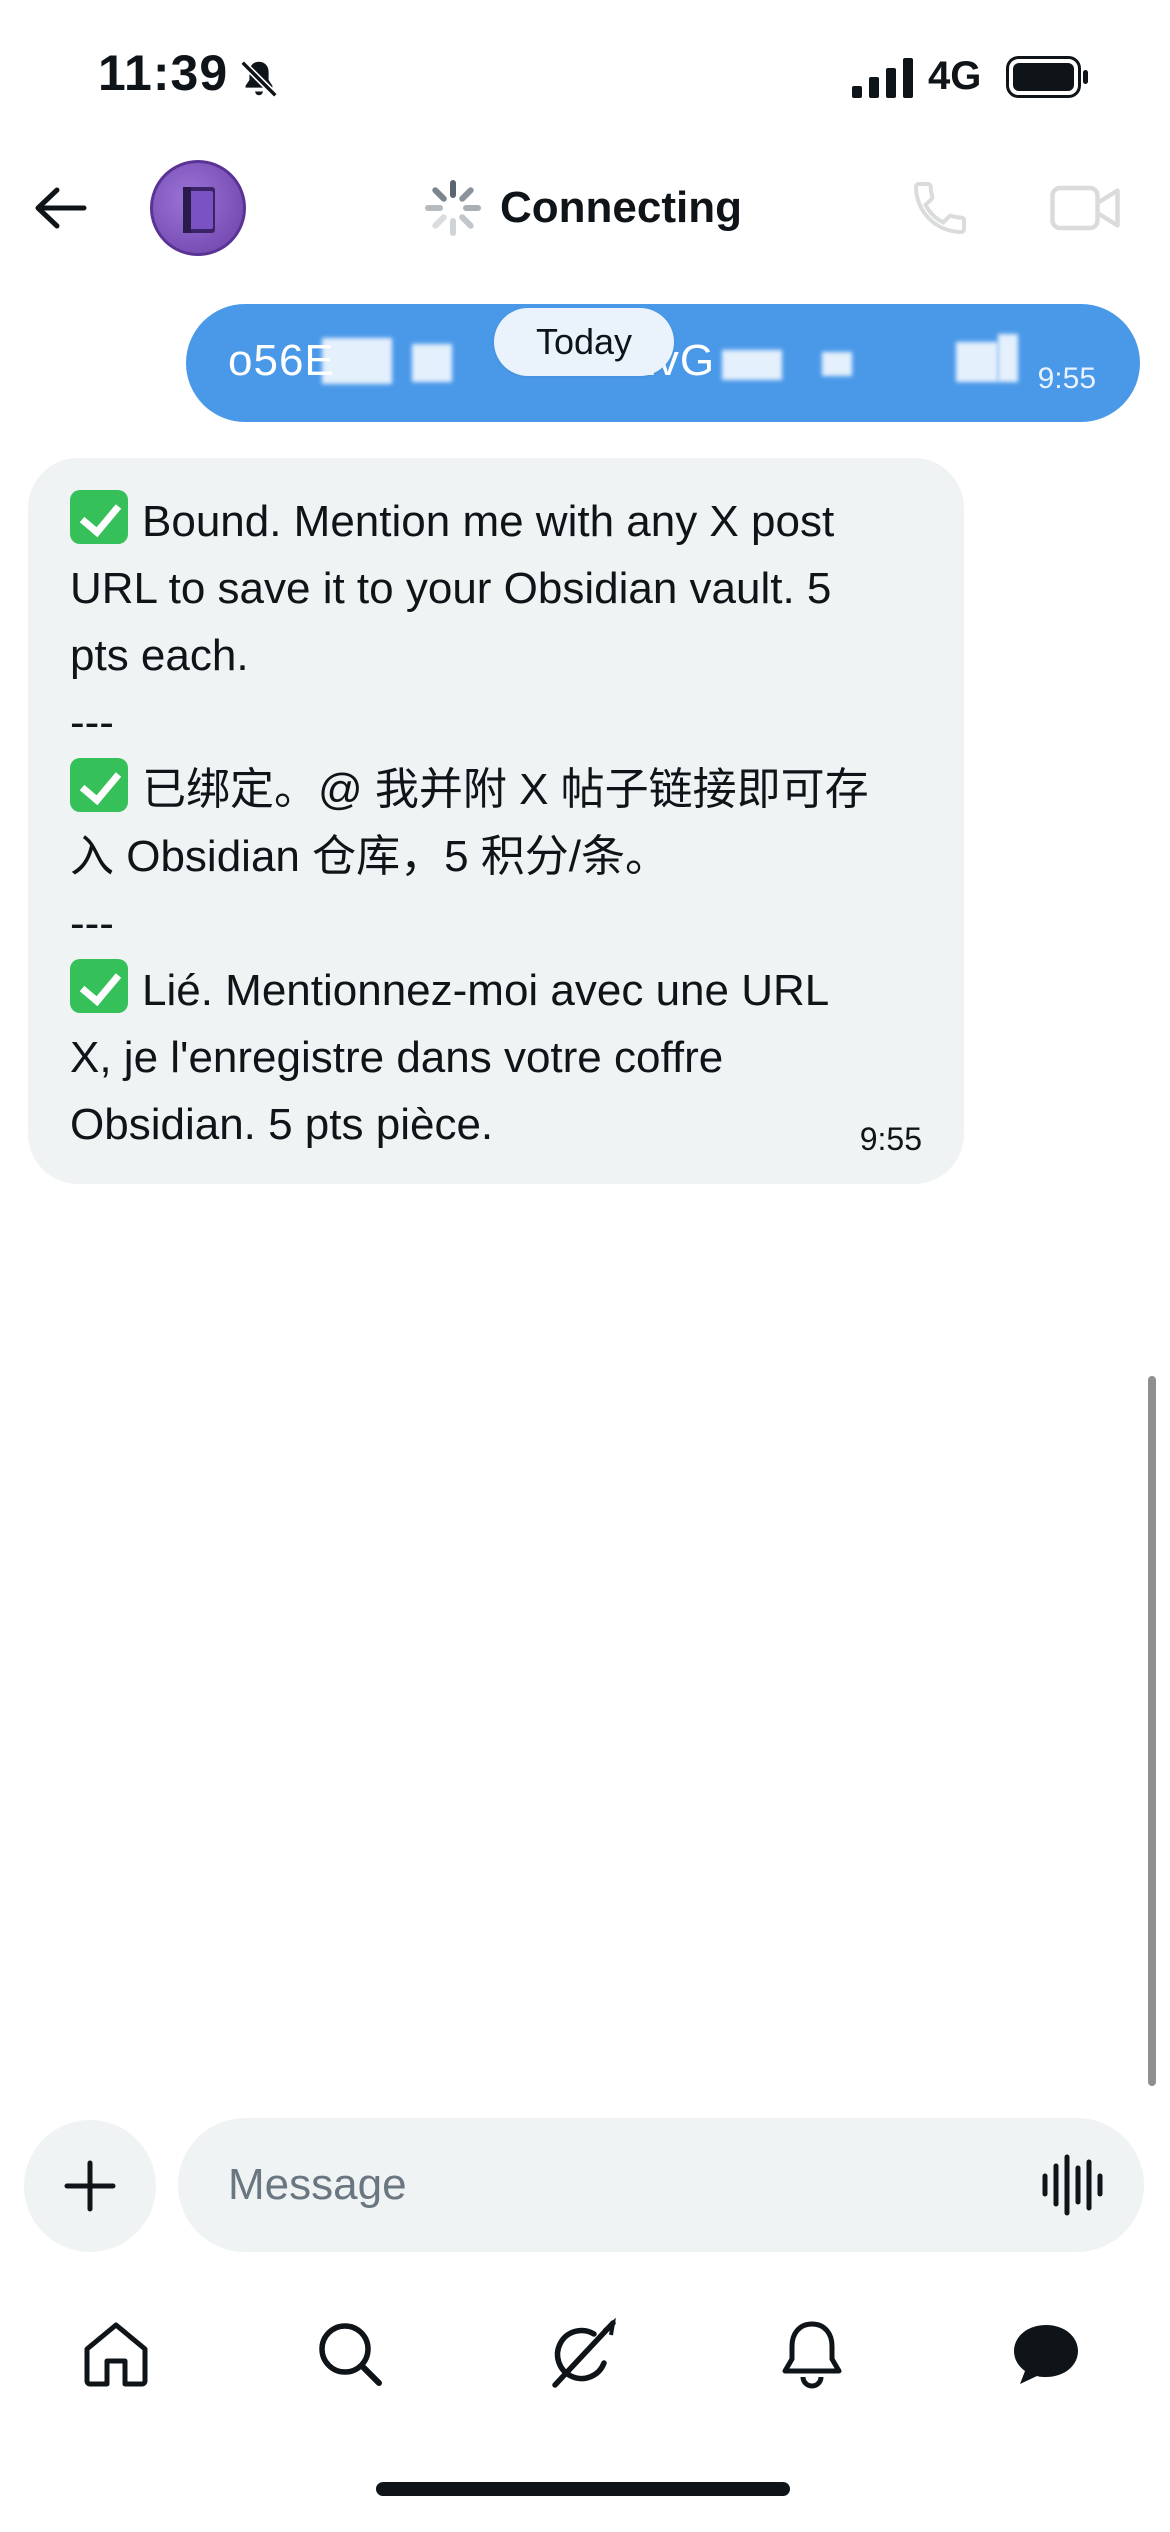  Describe the element at coordinates (1152, 1731) in the screenshot. I see `scrollbar` at that location.